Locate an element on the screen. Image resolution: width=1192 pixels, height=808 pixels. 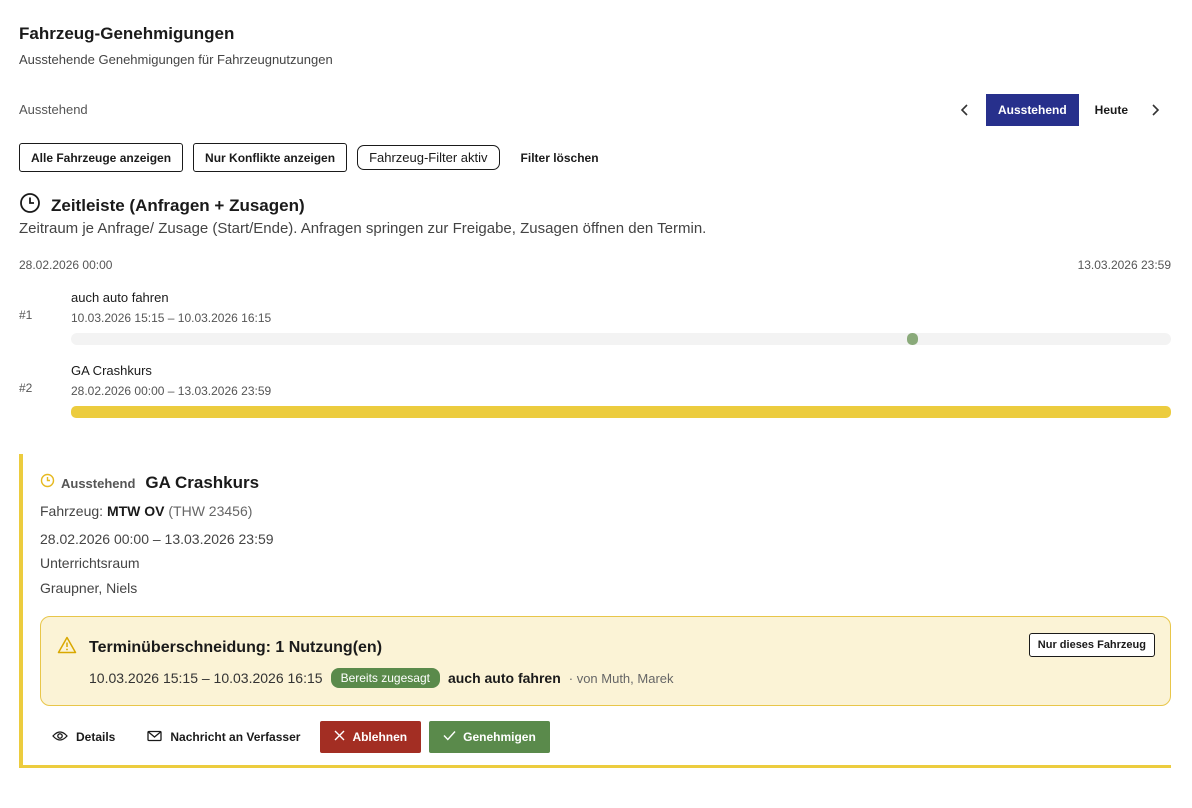
details-button: Details is located at coordinates (83, 737).